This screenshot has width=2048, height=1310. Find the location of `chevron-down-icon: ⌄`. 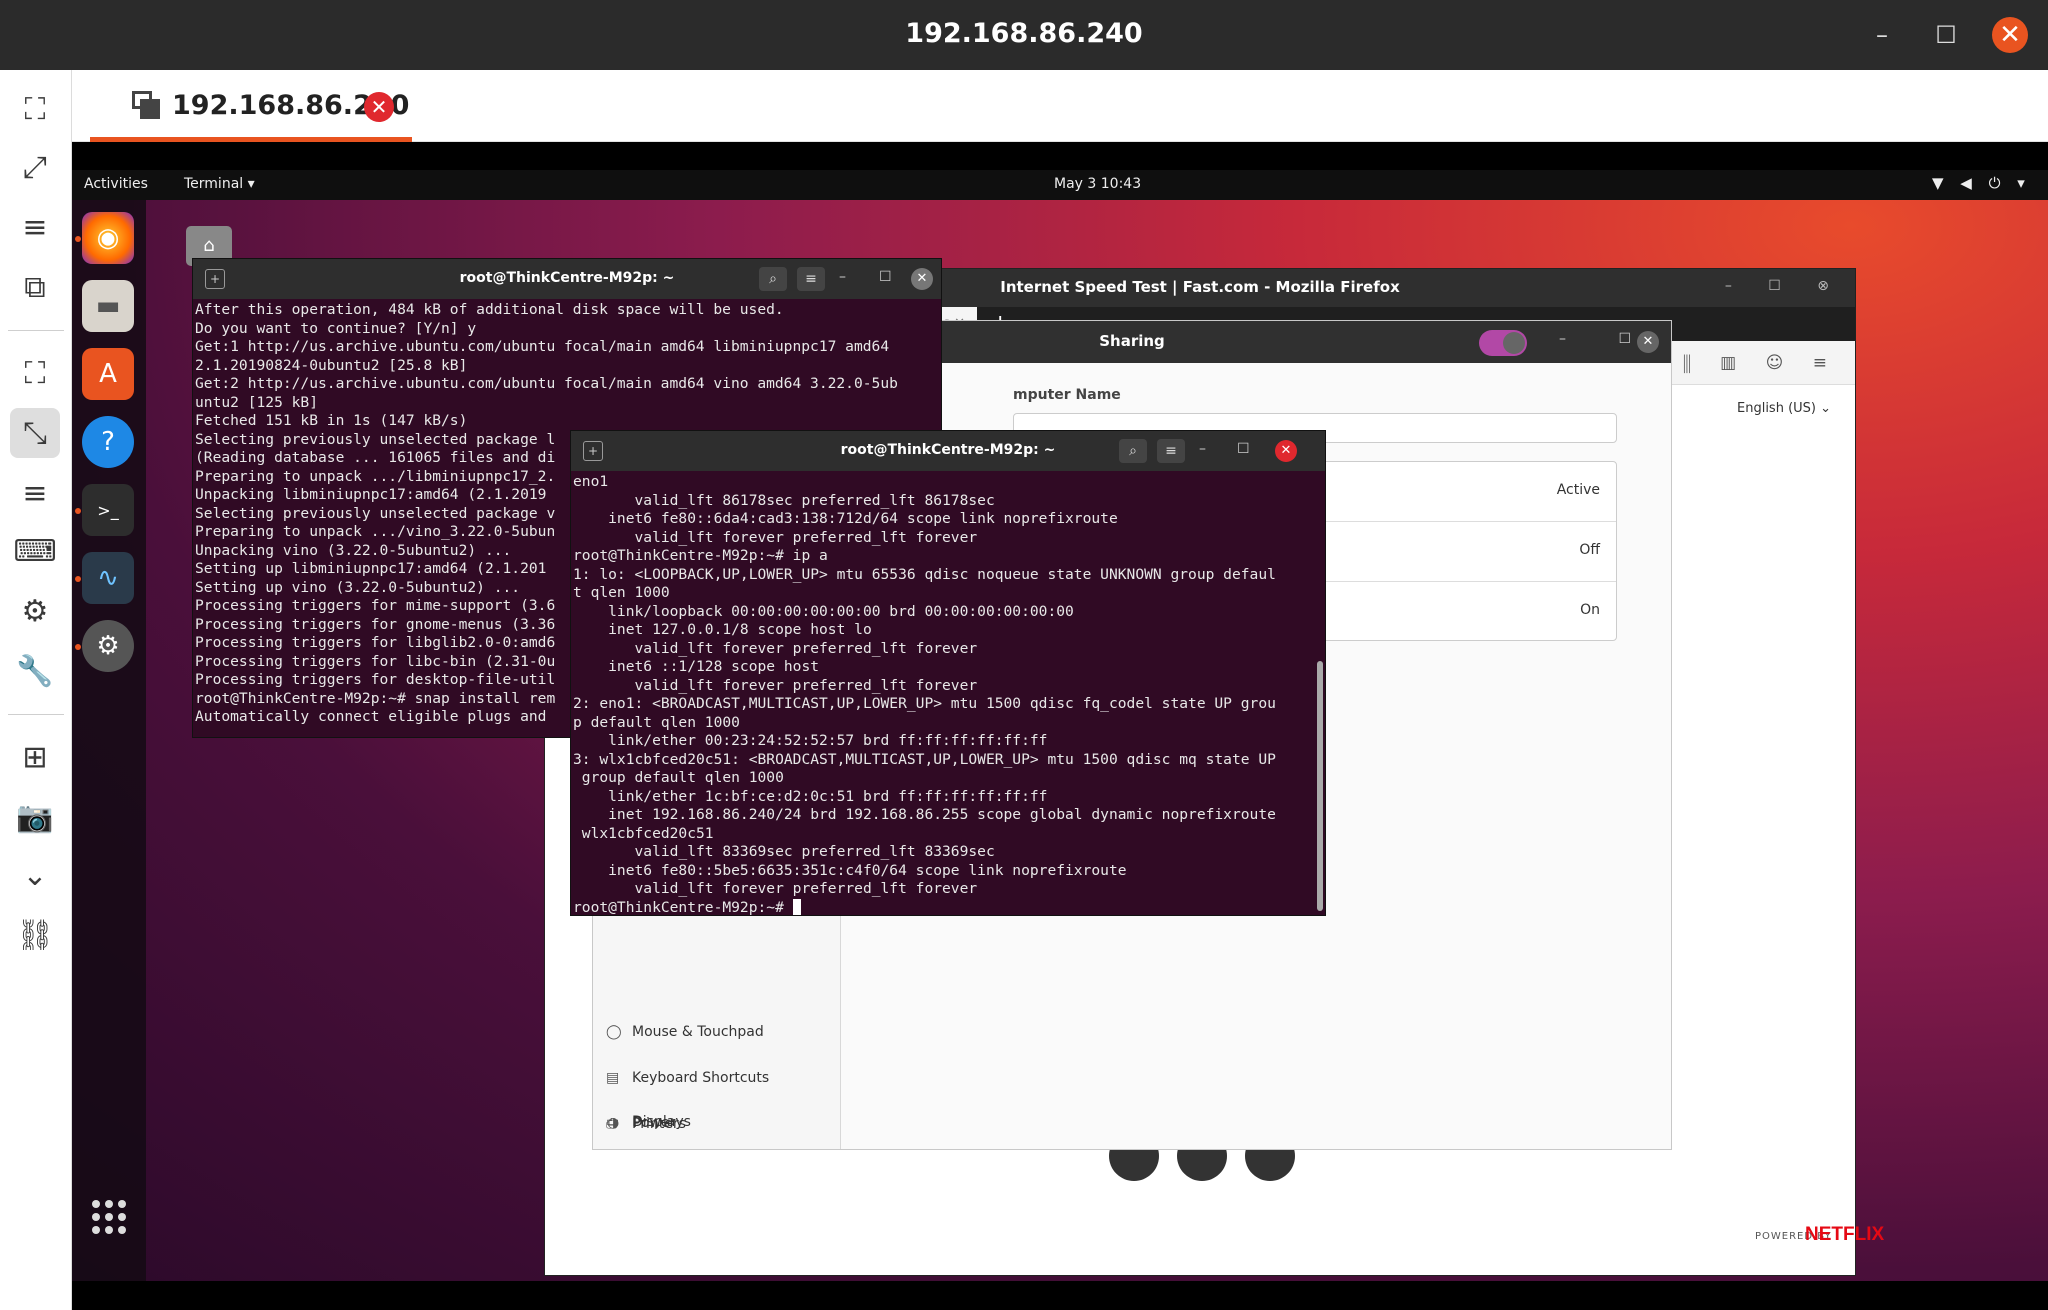

chevron-down-icon: ⌄ is located at coordinates (35, 875).